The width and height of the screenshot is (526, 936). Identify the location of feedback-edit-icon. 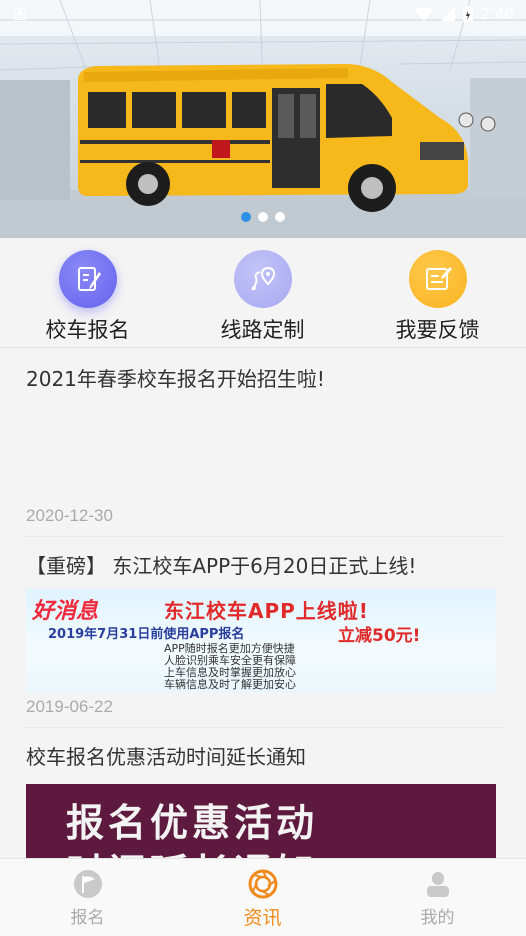
(437, 279).